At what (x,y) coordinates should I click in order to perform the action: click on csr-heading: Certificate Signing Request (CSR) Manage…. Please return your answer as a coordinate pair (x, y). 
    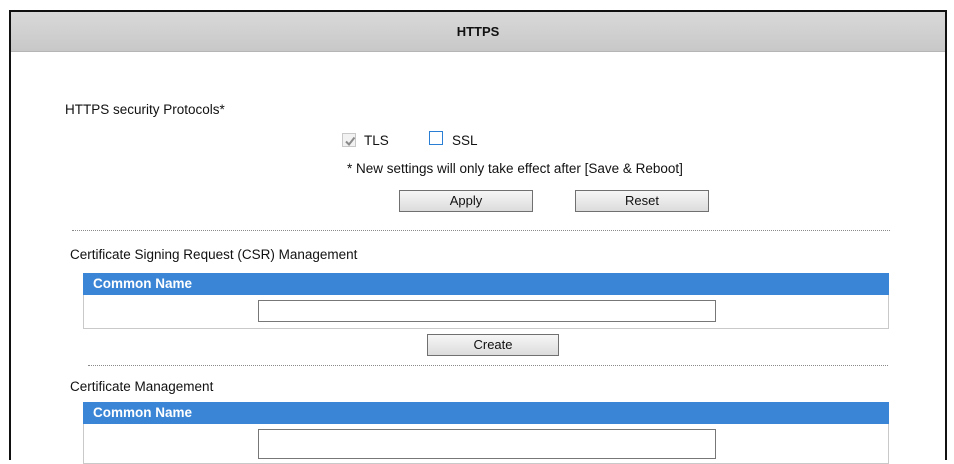
    Looking at the image, I should click on (214, 254).